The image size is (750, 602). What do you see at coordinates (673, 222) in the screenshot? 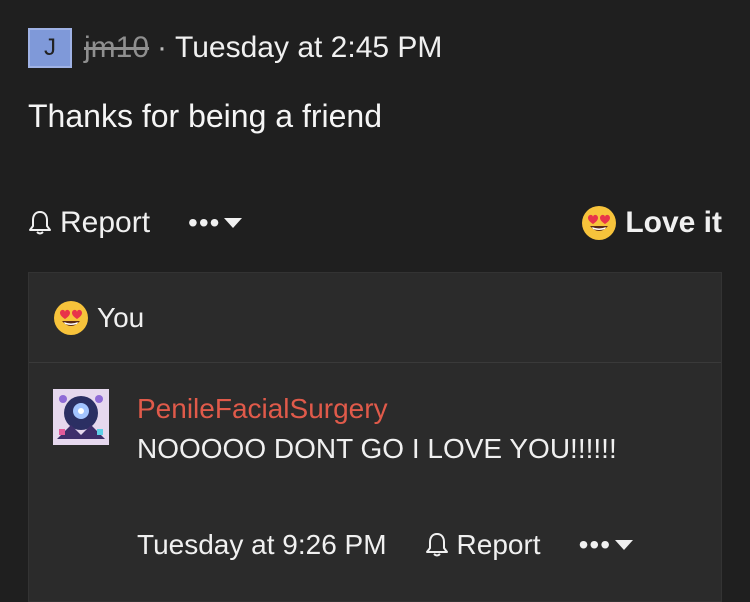
I see `love-it-label: Love it` at bounding box center [673, 222].